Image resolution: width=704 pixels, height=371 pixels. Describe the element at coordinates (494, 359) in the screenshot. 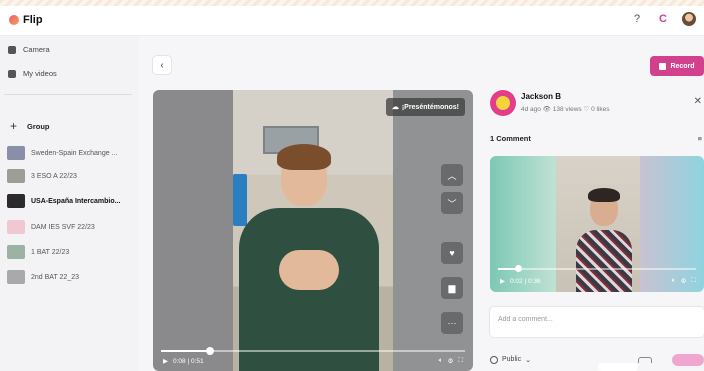

I see `globe-icon` at that location.